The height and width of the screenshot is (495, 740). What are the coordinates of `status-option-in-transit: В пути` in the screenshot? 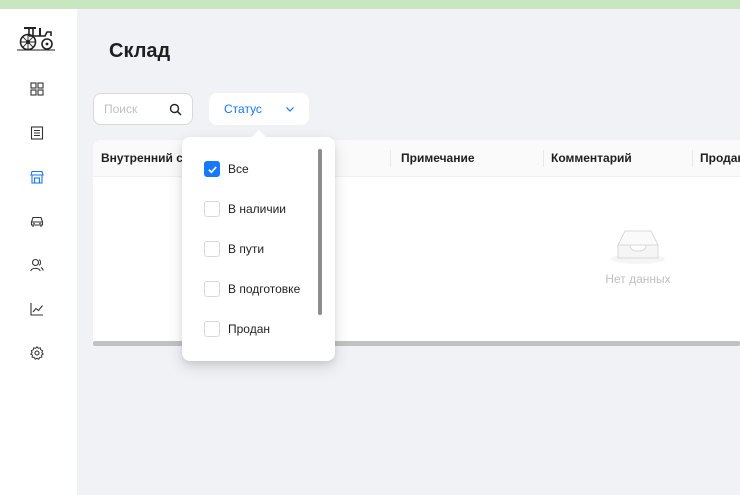 It's located at (234, 249).